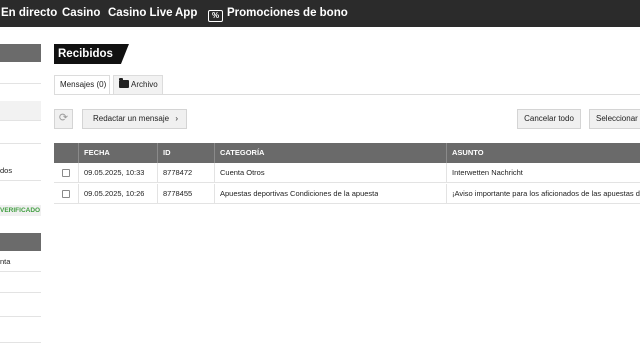 Image resolution: width=640 pixels, height=347 pixels. What do you see at coordinates (347, 94) in the screenshot?
I see `tab-divider` at bounding box center [347, 94].